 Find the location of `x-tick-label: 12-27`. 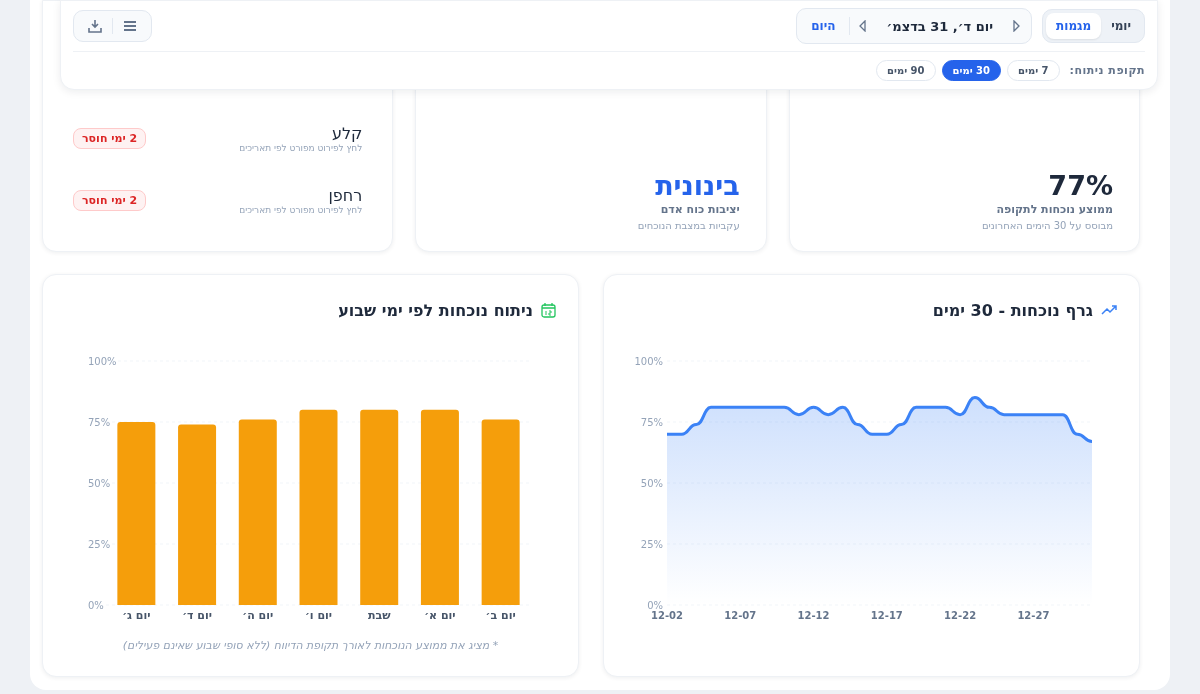

x-tick-label: 12-27 is located at coordinates (1033, 615).